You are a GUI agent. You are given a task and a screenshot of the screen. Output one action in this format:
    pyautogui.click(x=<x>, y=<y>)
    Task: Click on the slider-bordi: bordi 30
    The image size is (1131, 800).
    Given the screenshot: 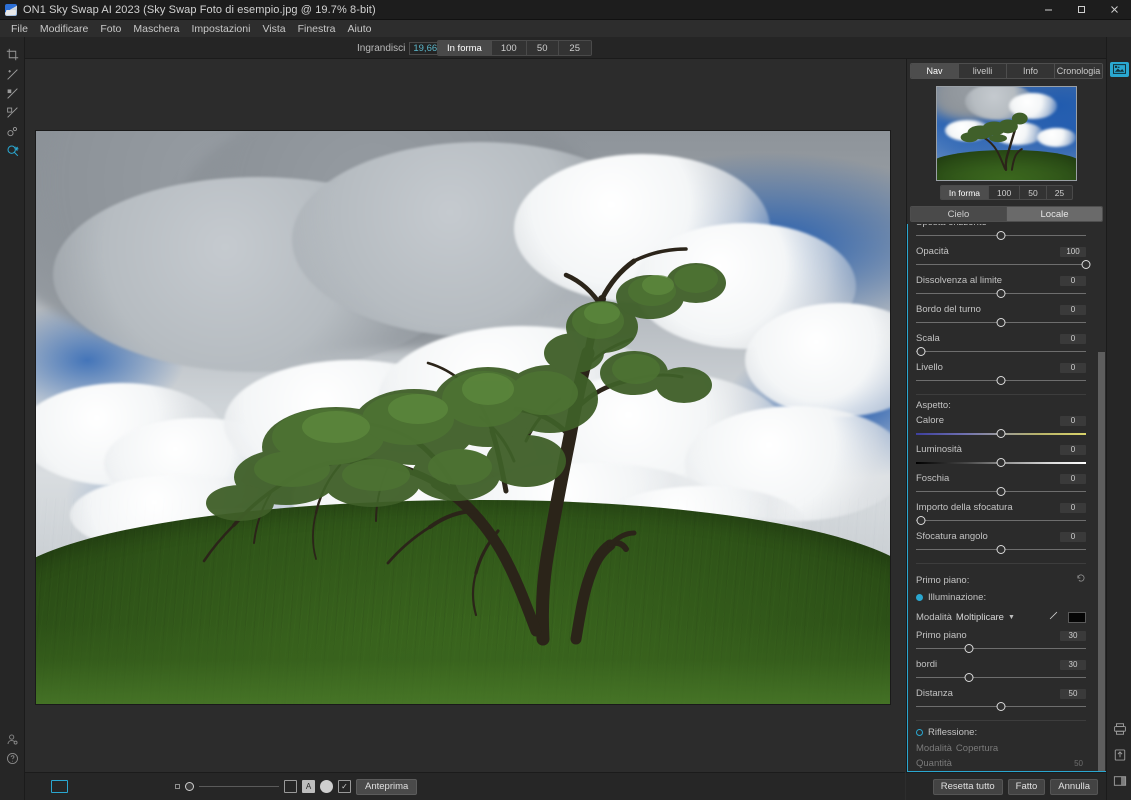 What is the action you would take?
    pyautogui.click(x=1001, y=669)
    